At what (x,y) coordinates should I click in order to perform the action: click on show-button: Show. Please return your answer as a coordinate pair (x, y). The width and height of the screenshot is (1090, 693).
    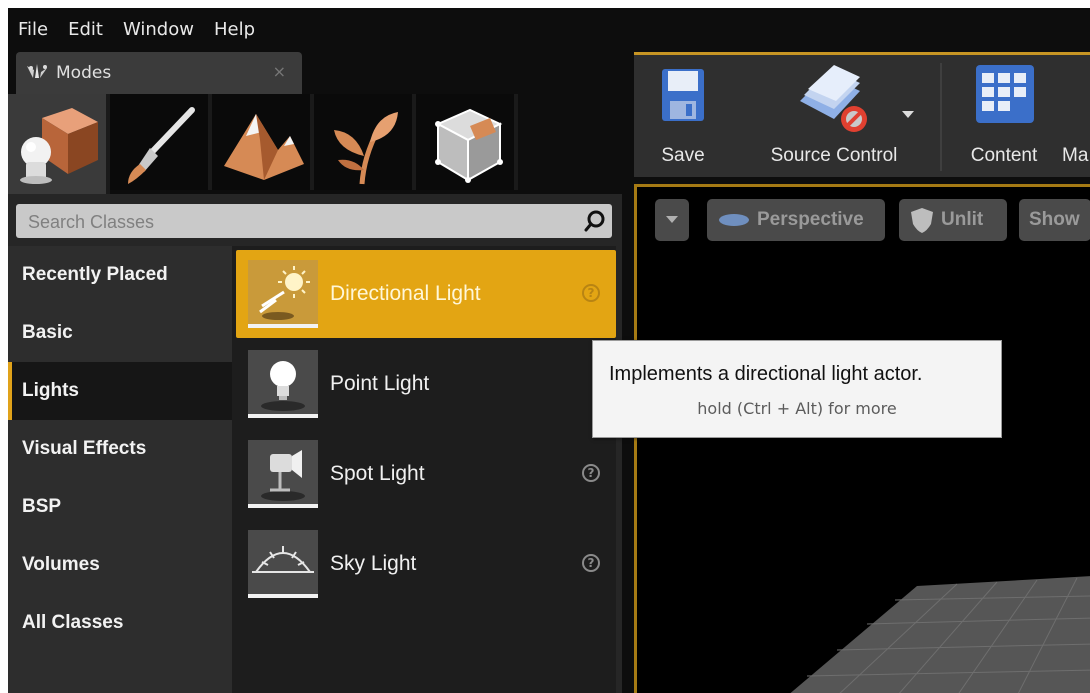
    Looking at the image, I should click on (1054, 220).